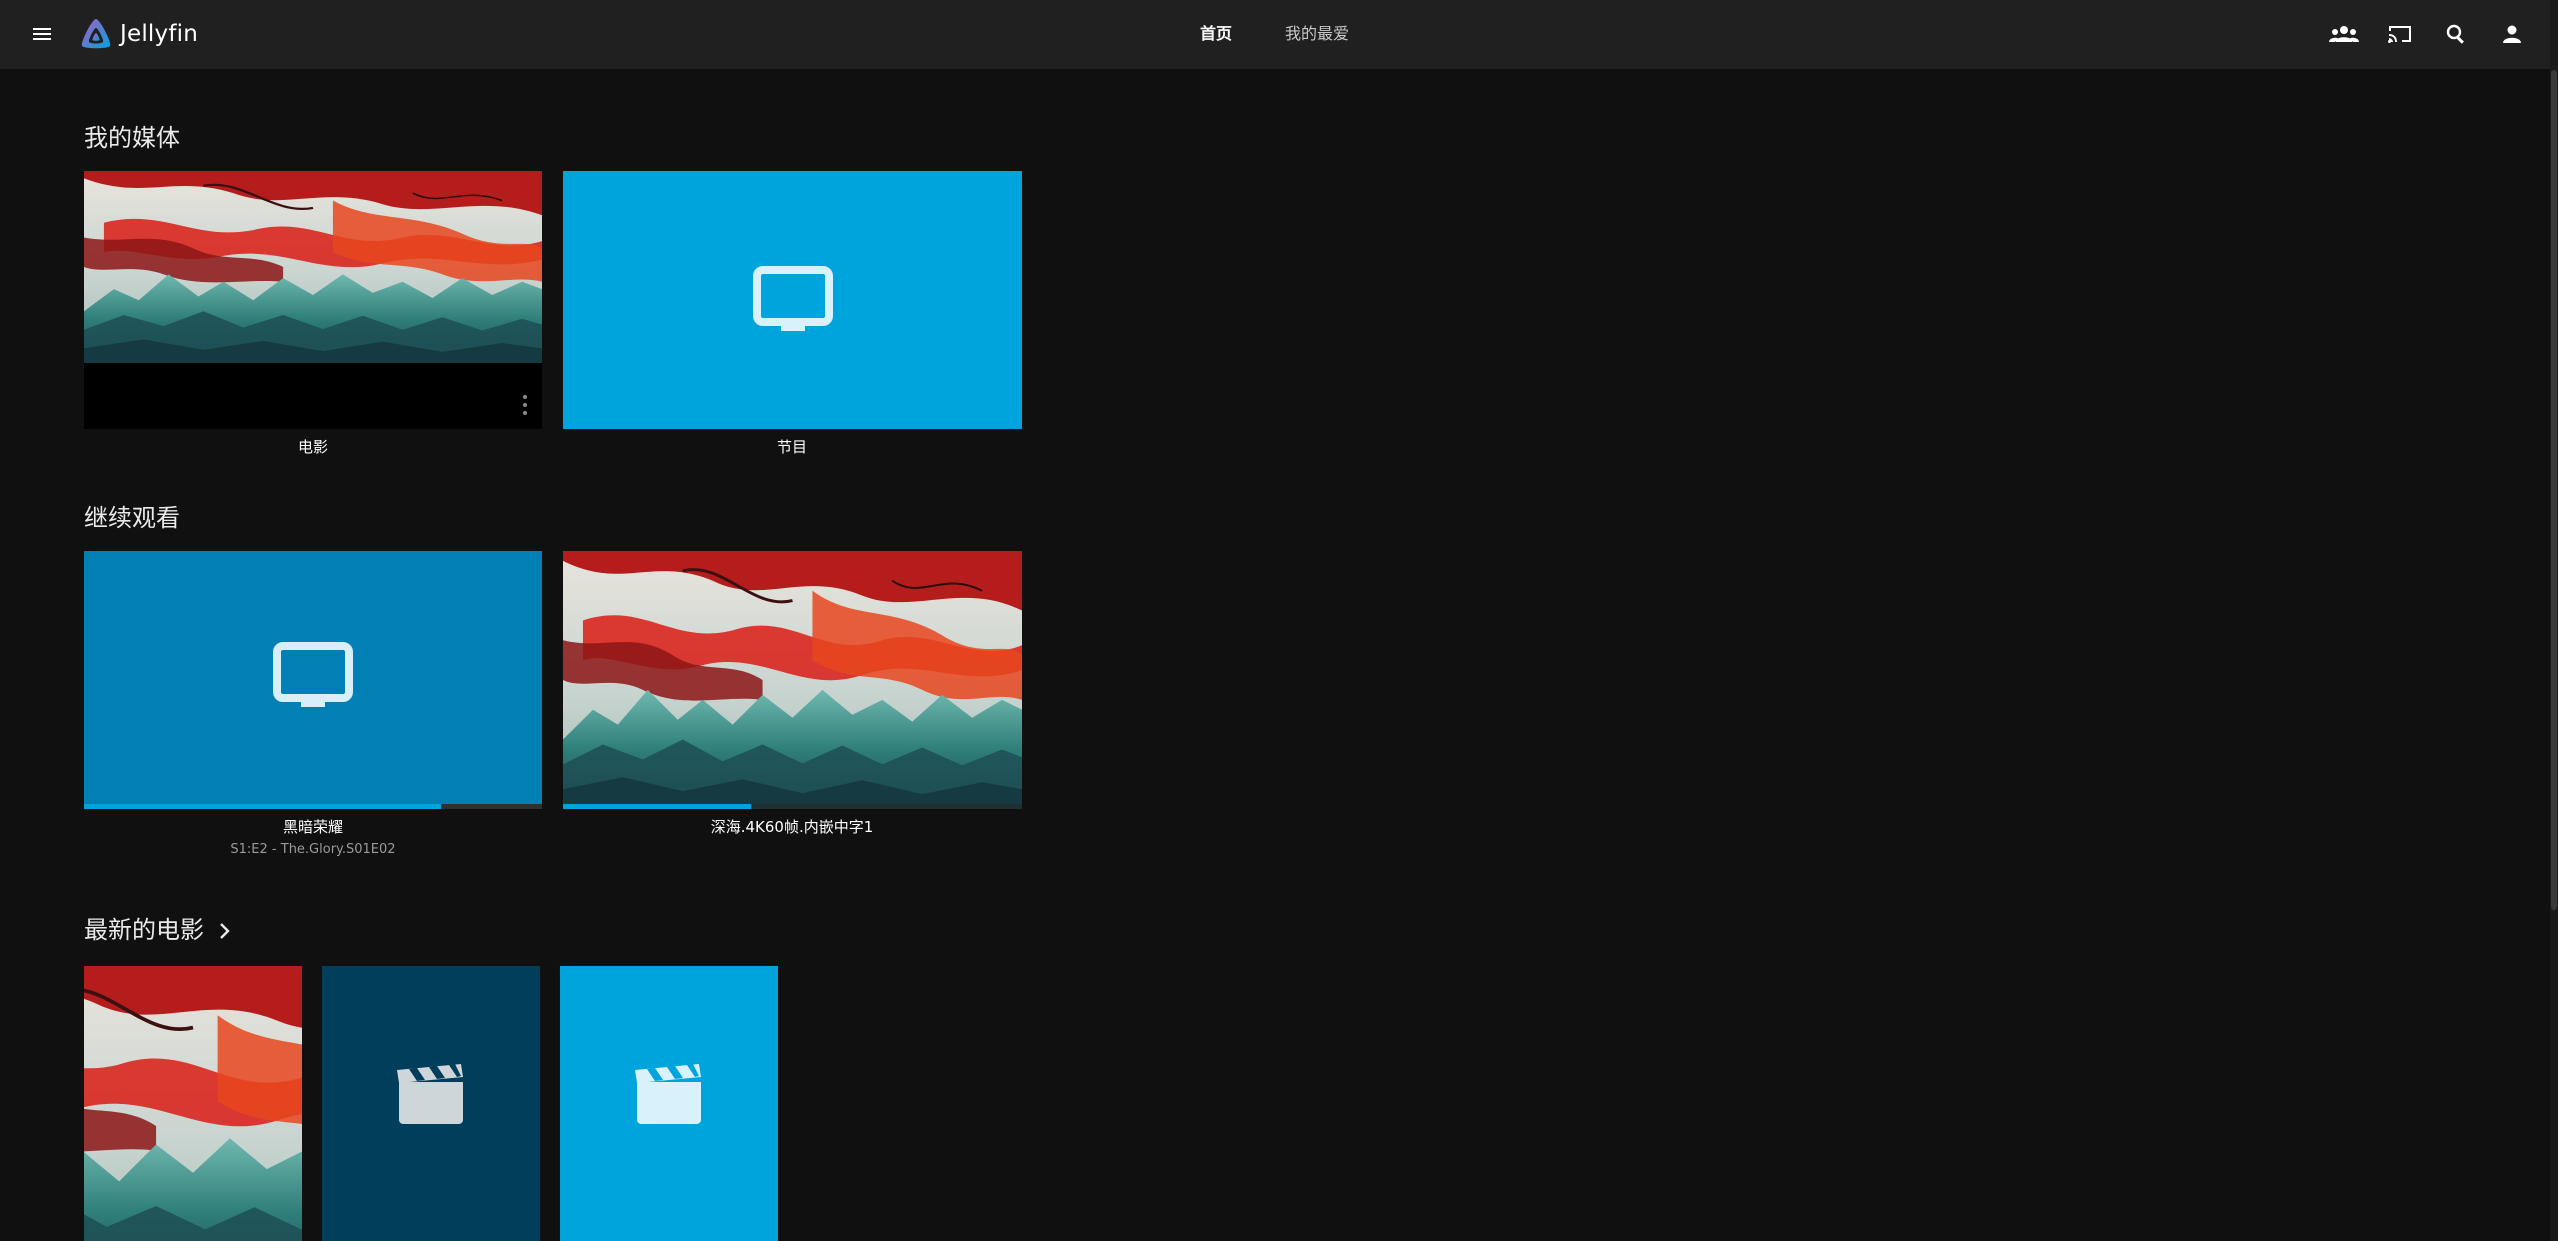 Image resolution: width=2558 pixels, height=1241 pixels. I want to click on resume-artwork-deep-sea, so click(792, 680).